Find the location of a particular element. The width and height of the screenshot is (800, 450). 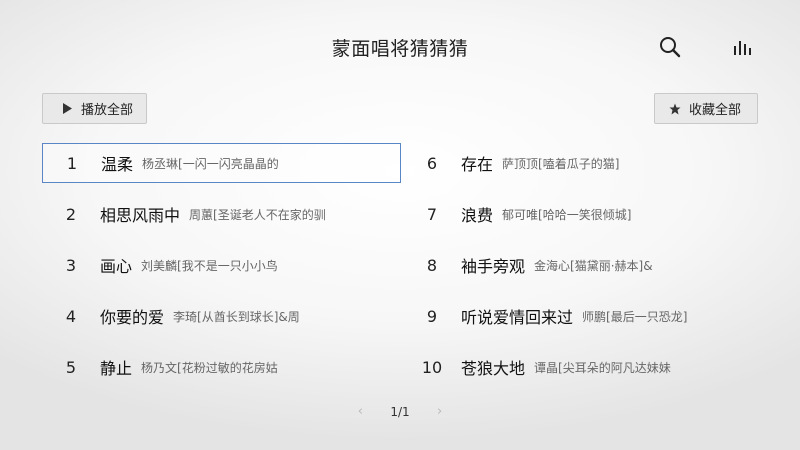

play-all-button: 播放全部 is located at coordinates (94, 108).